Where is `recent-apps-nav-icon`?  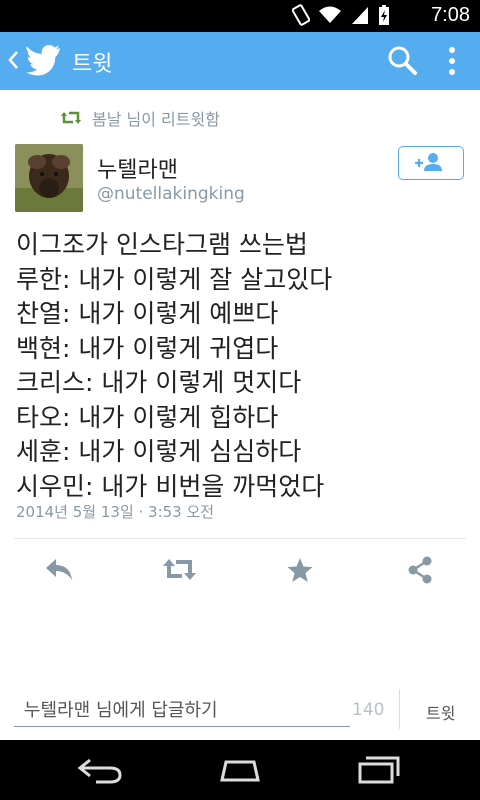 recent-apps-nav-icon is located at coordinates (380, 772).